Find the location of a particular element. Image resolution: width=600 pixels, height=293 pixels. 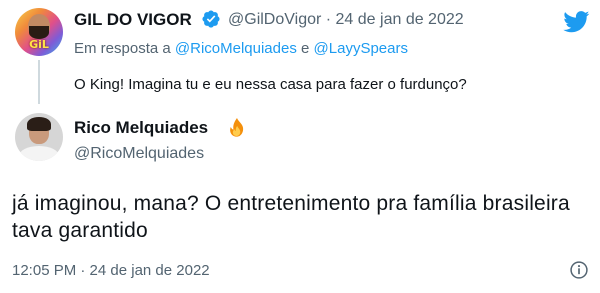

reply-display-name: Rico Melquiades is located at coordinates (141, 128).